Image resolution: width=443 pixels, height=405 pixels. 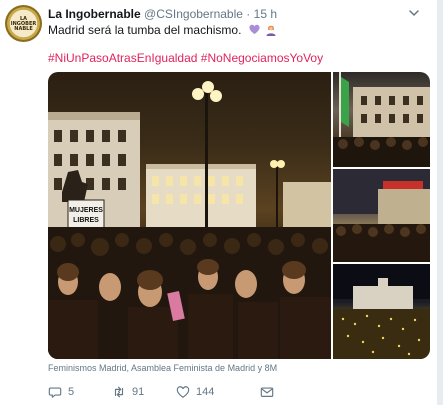 What do you see at coordinates (193, 14) in the screenshot?
I see `author-handle: @CSIngobernable` at bounding box center [193, 14].